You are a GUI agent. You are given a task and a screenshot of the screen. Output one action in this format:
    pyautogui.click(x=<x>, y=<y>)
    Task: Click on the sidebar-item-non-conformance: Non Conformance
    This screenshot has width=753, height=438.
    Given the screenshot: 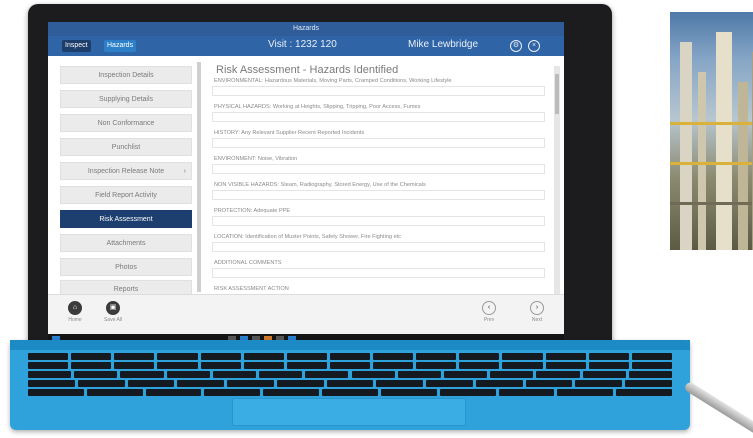 What is the action you would take?
    pyautogui.click(x=126, y=123)
    